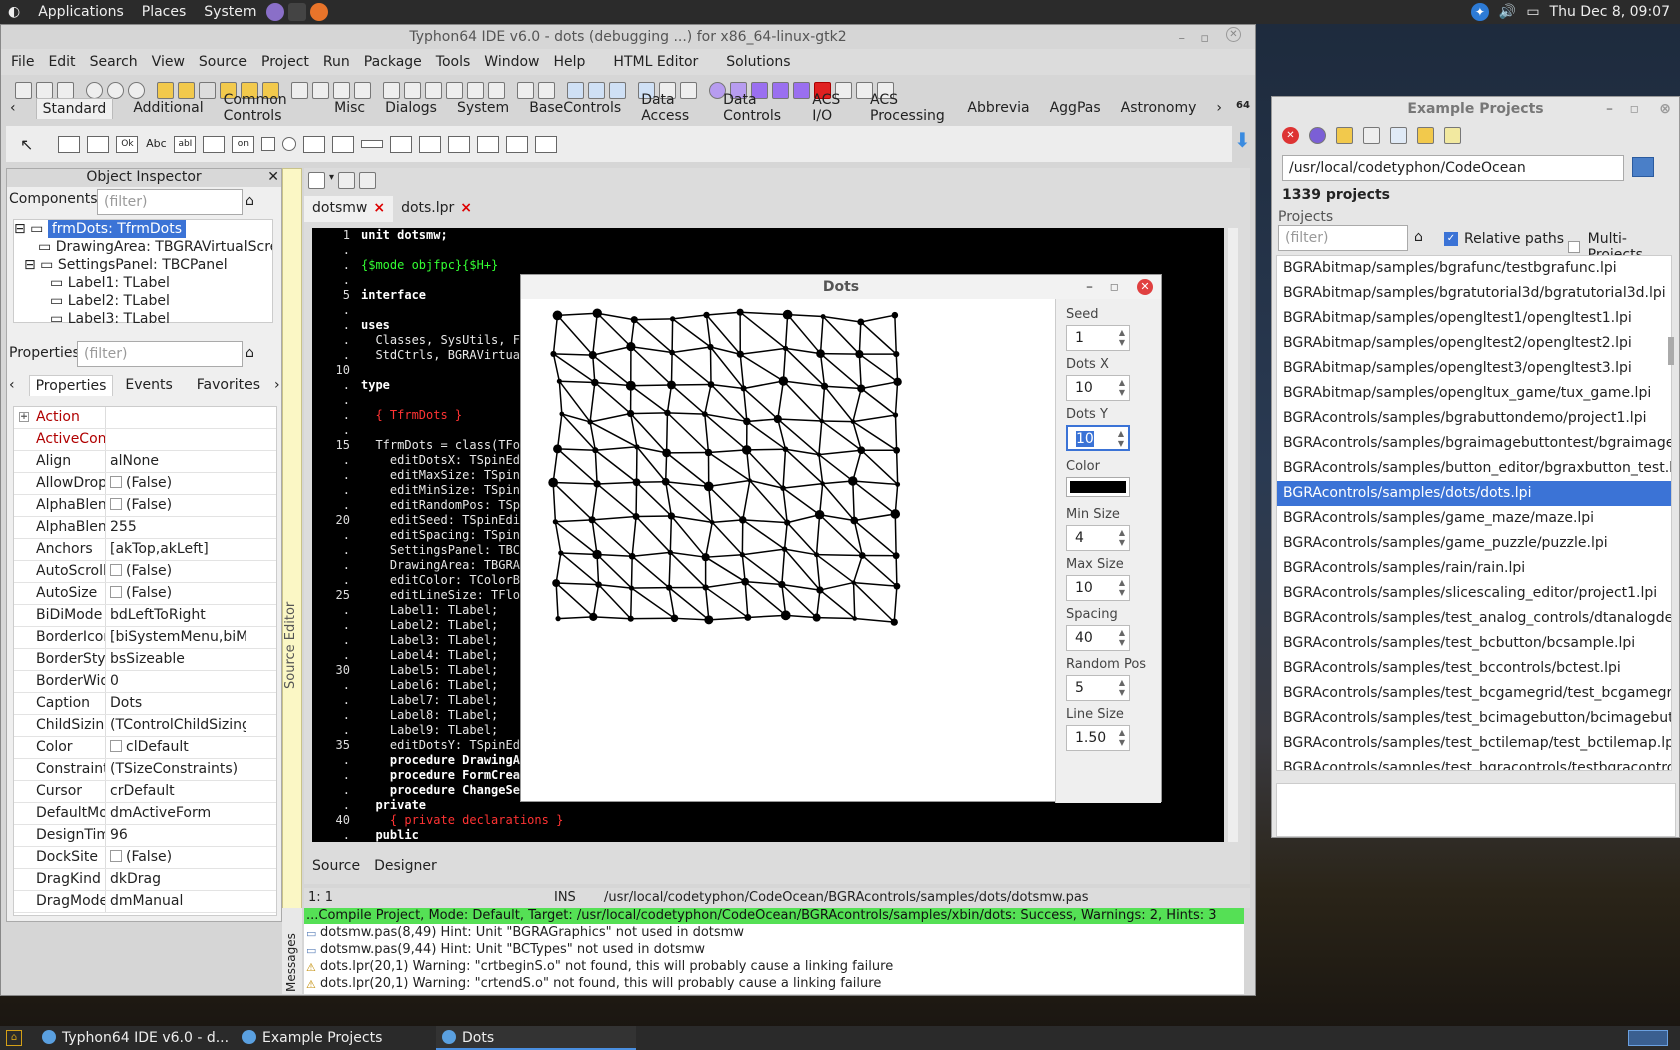 This screenshot has width=1680, height=1050. I want to click on palette-tab-acs-io: ACS I/O, so click(831, 108).